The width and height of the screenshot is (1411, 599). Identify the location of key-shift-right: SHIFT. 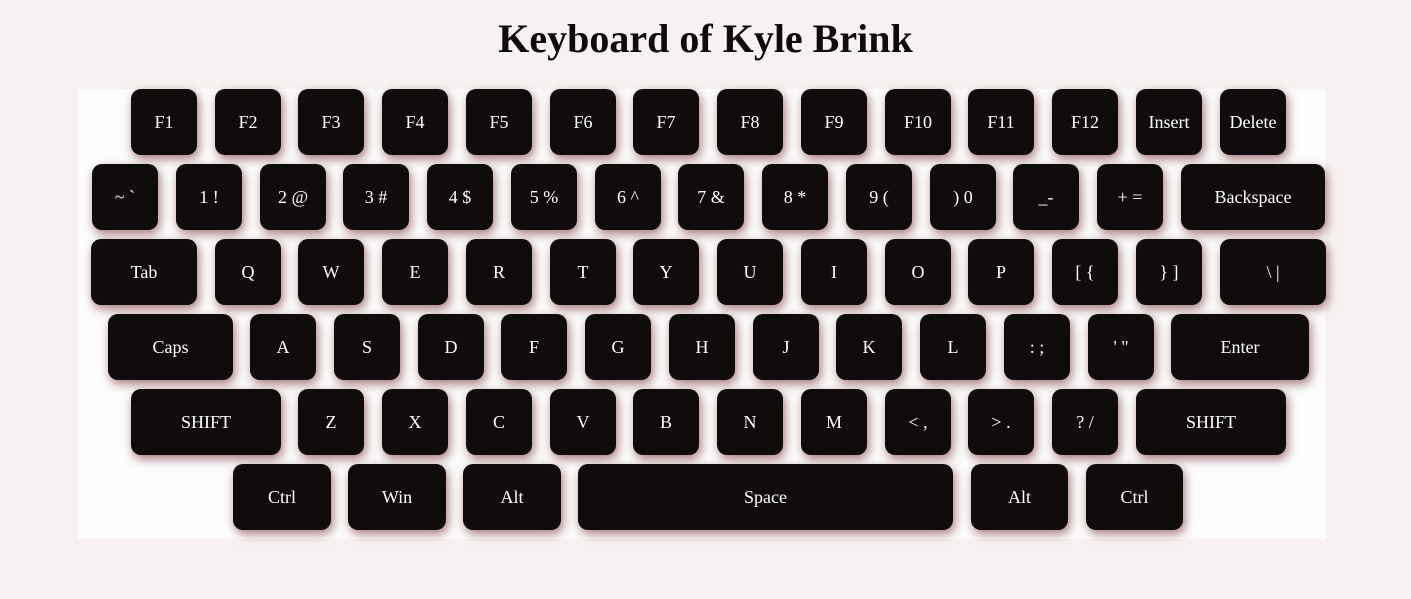
(1211, 422).